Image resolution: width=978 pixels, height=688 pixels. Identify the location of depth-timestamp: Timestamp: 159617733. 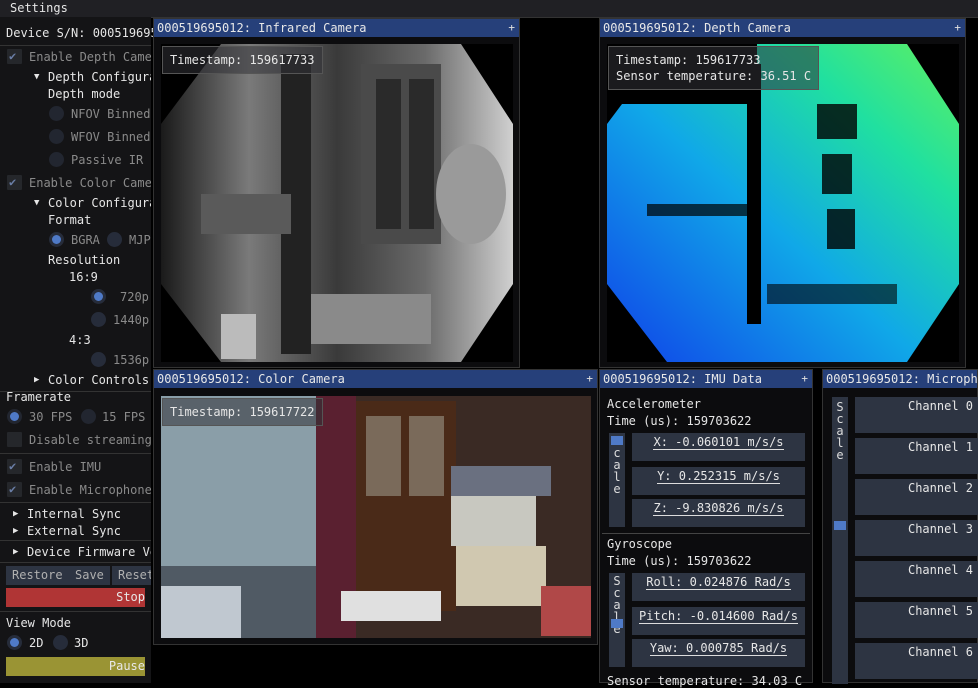
(688, 60).